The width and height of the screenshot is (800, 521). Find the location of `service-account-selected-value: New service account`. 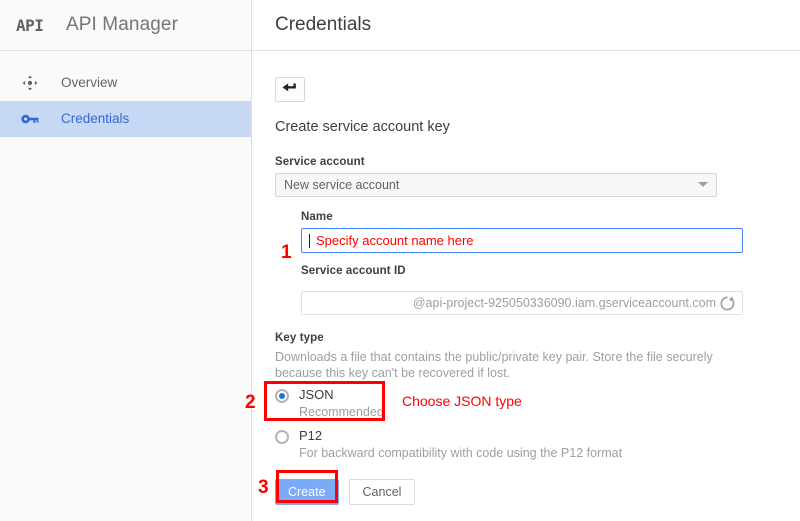

service-account-selected-value: New service account is located at coordinates (342, 185).